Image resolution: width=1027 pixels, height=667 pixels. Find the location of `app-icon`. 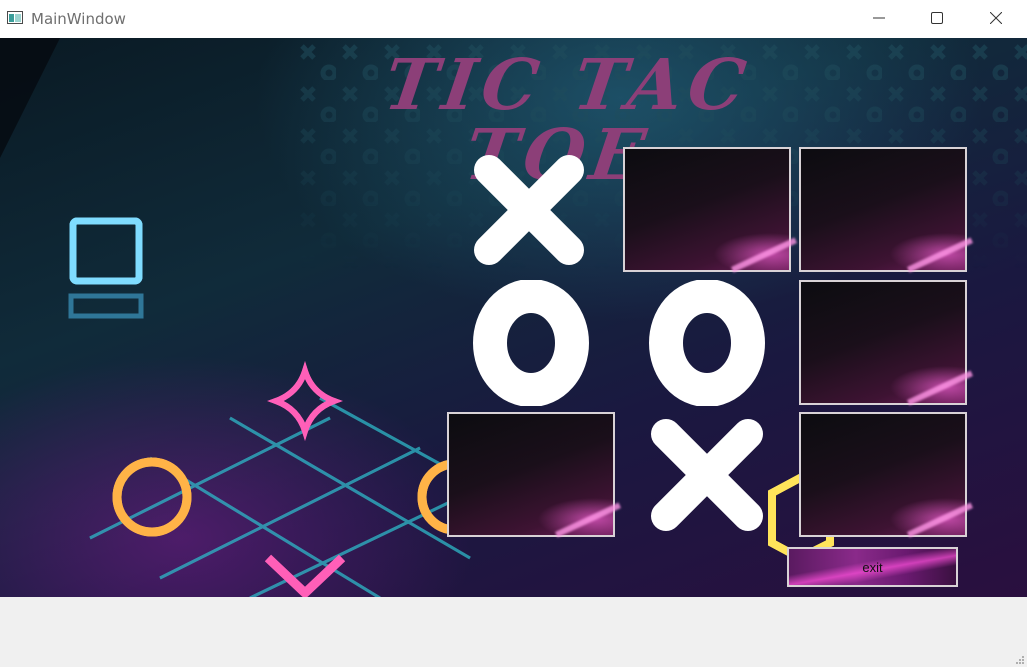

app-icon is located at coordinates (15, 17).